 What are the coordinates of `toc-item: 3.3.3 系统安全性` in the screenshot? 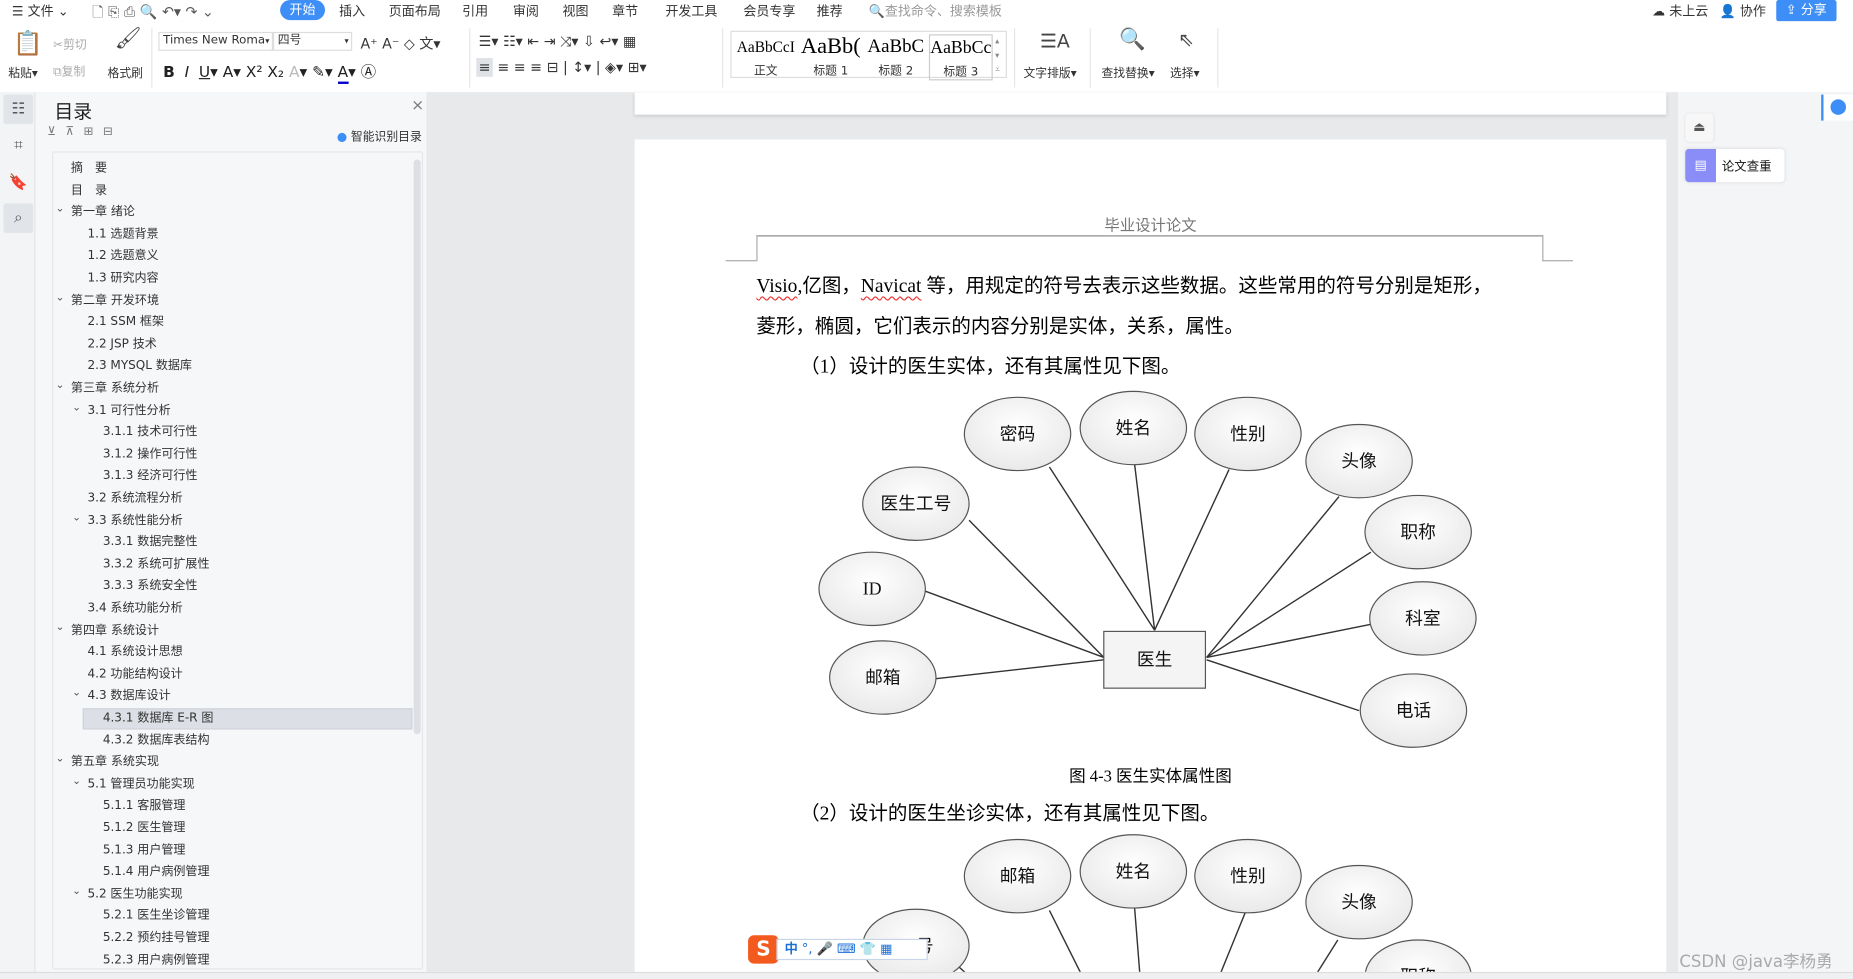 It's located at (150, 586).